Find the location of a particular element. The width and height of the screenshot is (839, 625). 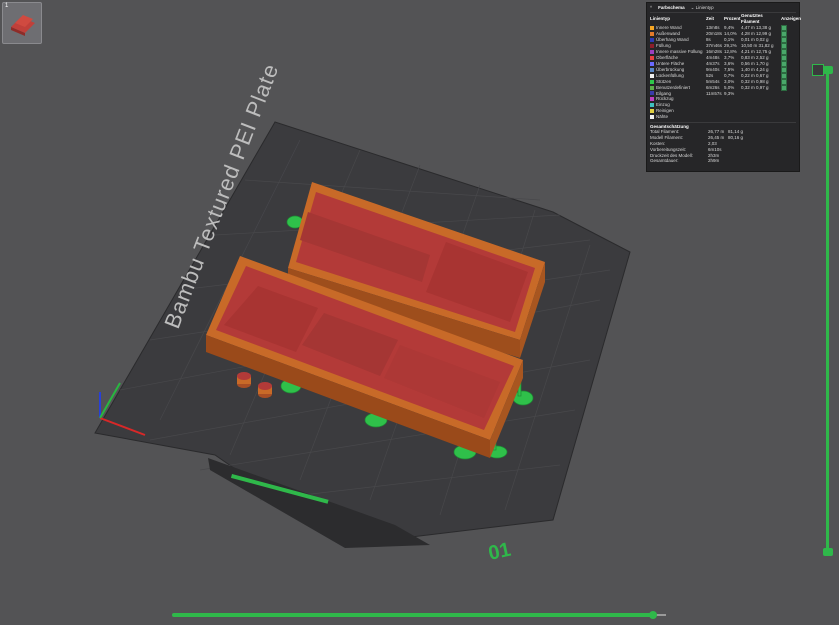

plate-thumbnail: 1 is located at coordinates (22, 23).